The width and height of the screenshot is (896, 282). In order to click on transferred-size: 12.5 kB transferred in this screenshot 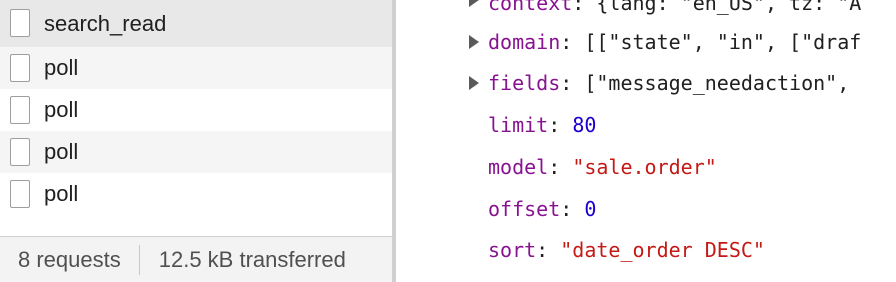, I will do `click(252, 259)`.